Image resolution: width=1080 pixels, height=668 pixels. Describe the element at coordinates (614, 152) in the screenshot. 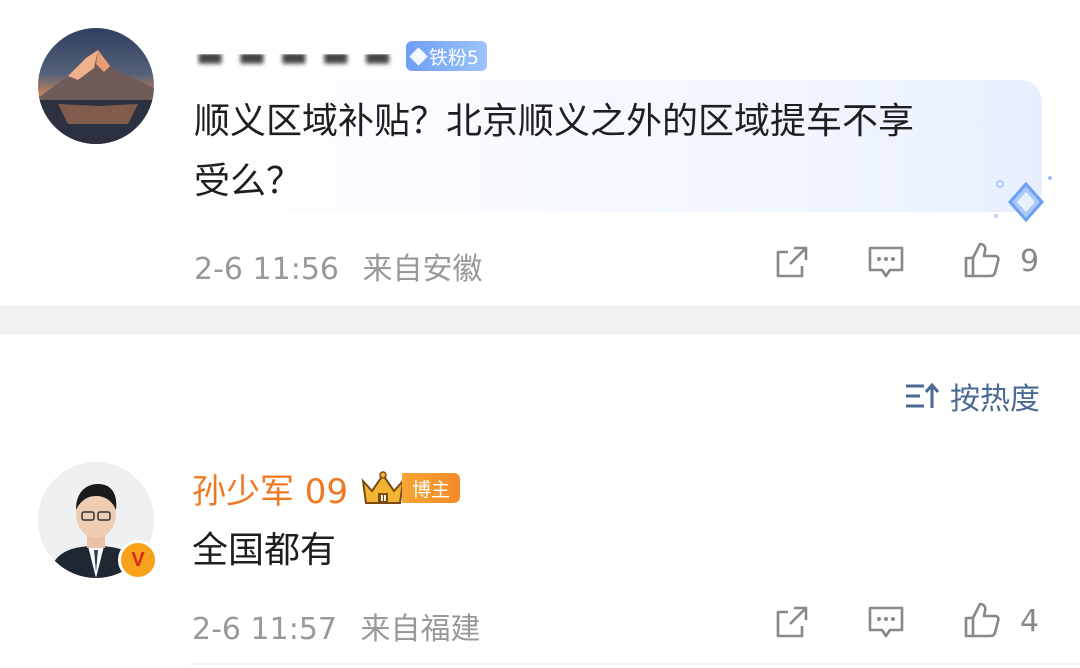

I see `comment-text: 顺义区域补贴？北京顺义之外的区域提车不享 受么？` at that location.